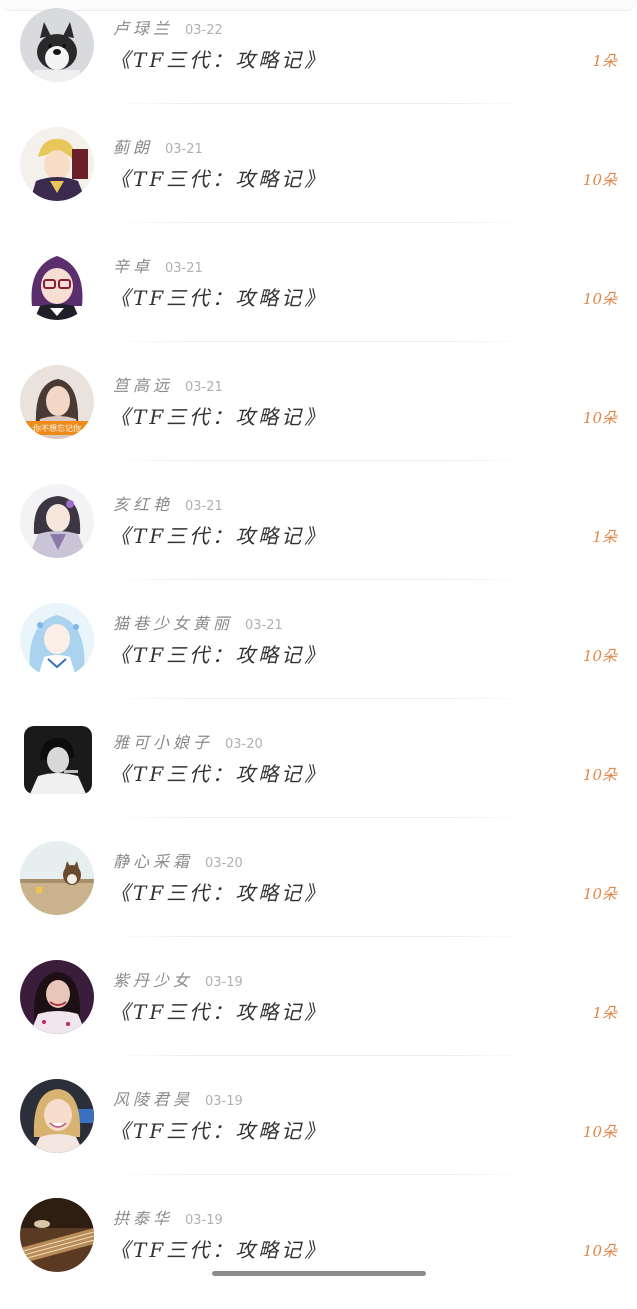 The width and height of the screenshot is (637, 1309). I want to click on list-item: 拱泰华 03-19 《TF三代：攻略记》 10朵, so click(318, 1249).